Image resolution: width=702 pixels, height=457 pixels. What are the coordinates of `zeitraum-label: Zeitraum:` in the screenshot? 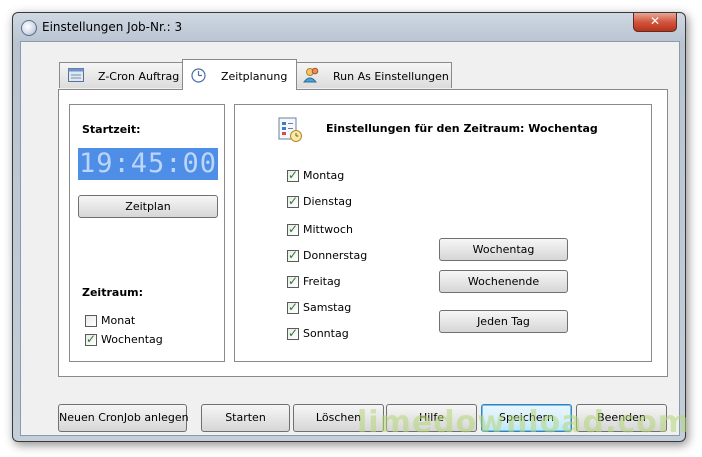 It's located at (113, 292).